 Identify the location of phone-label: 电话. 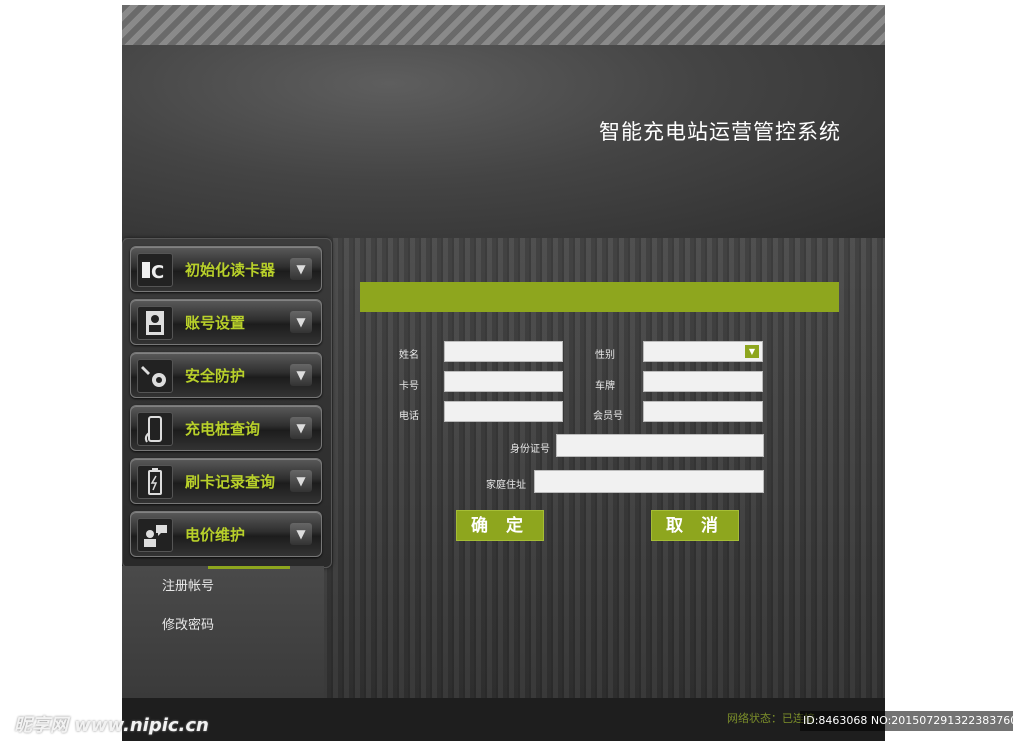
(409, 416).